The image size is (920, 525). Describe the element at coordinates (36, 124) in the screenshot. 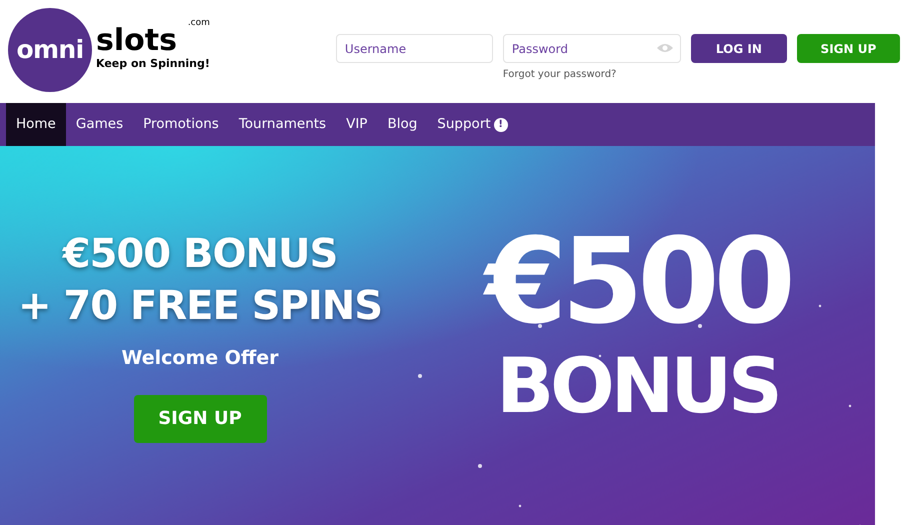

I see `nav-tab: Home` at that location.